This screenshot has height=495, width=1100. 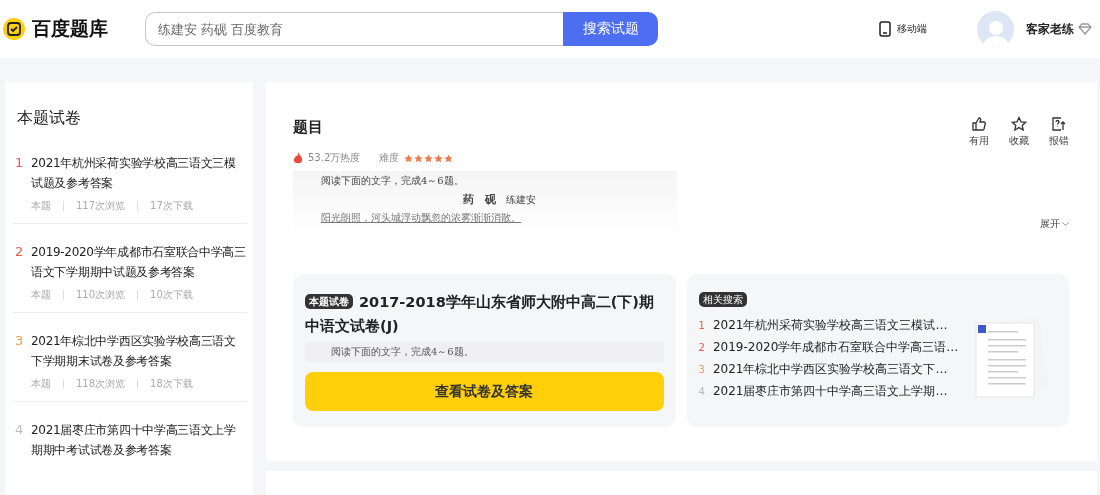 I want to click on flame-icon, so click(x=298, y=158).